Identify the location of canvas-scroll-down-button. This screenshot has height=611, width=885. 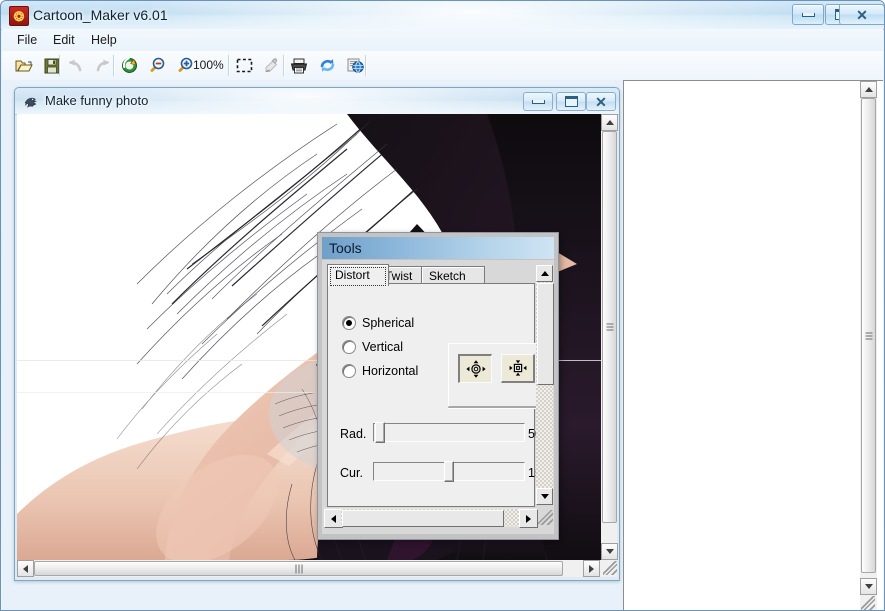
(609, 551).